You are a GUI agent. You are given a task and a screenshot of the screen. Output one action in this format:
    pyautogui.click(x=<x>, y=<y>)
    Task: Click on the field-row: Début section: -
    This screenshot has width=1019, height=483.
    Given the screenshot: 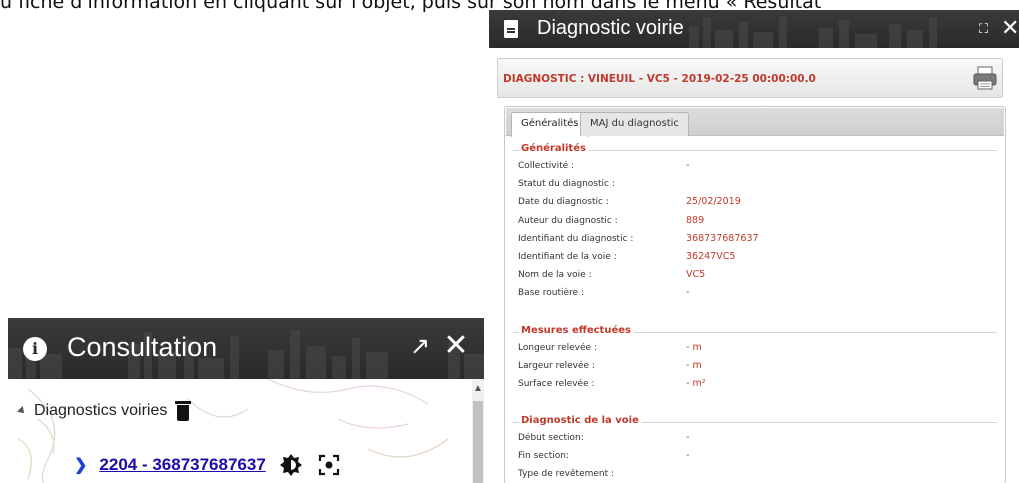 What is the action you would take?
    pyautogui.click(x=755, y=438)
    